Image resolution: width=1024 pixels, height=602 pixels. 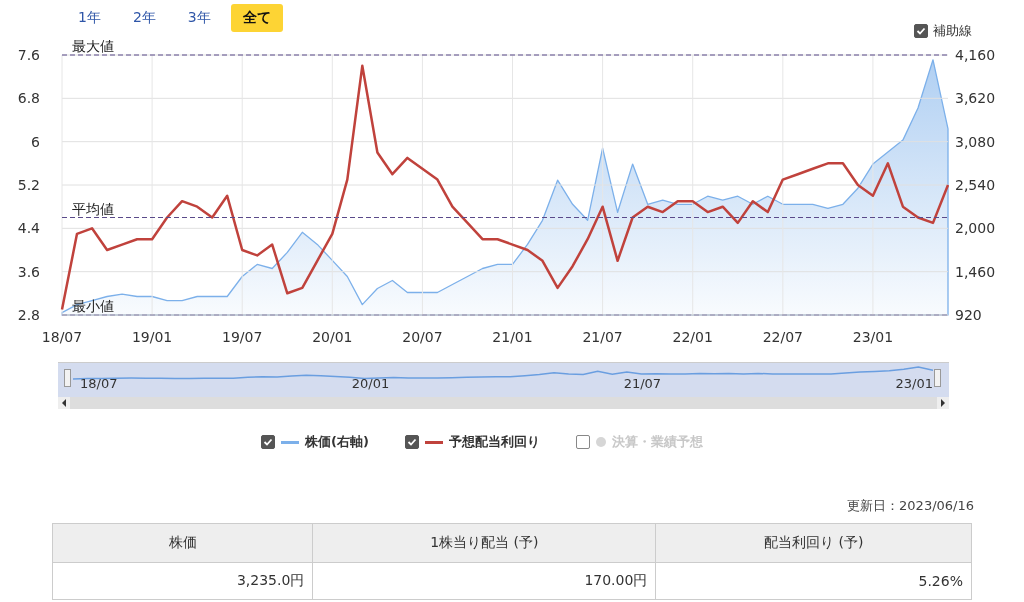 What do you see at coordinates (370, 383) in the screenshot?
I see `navigator-date-label: 20/01` at bounding box center [370, 383].